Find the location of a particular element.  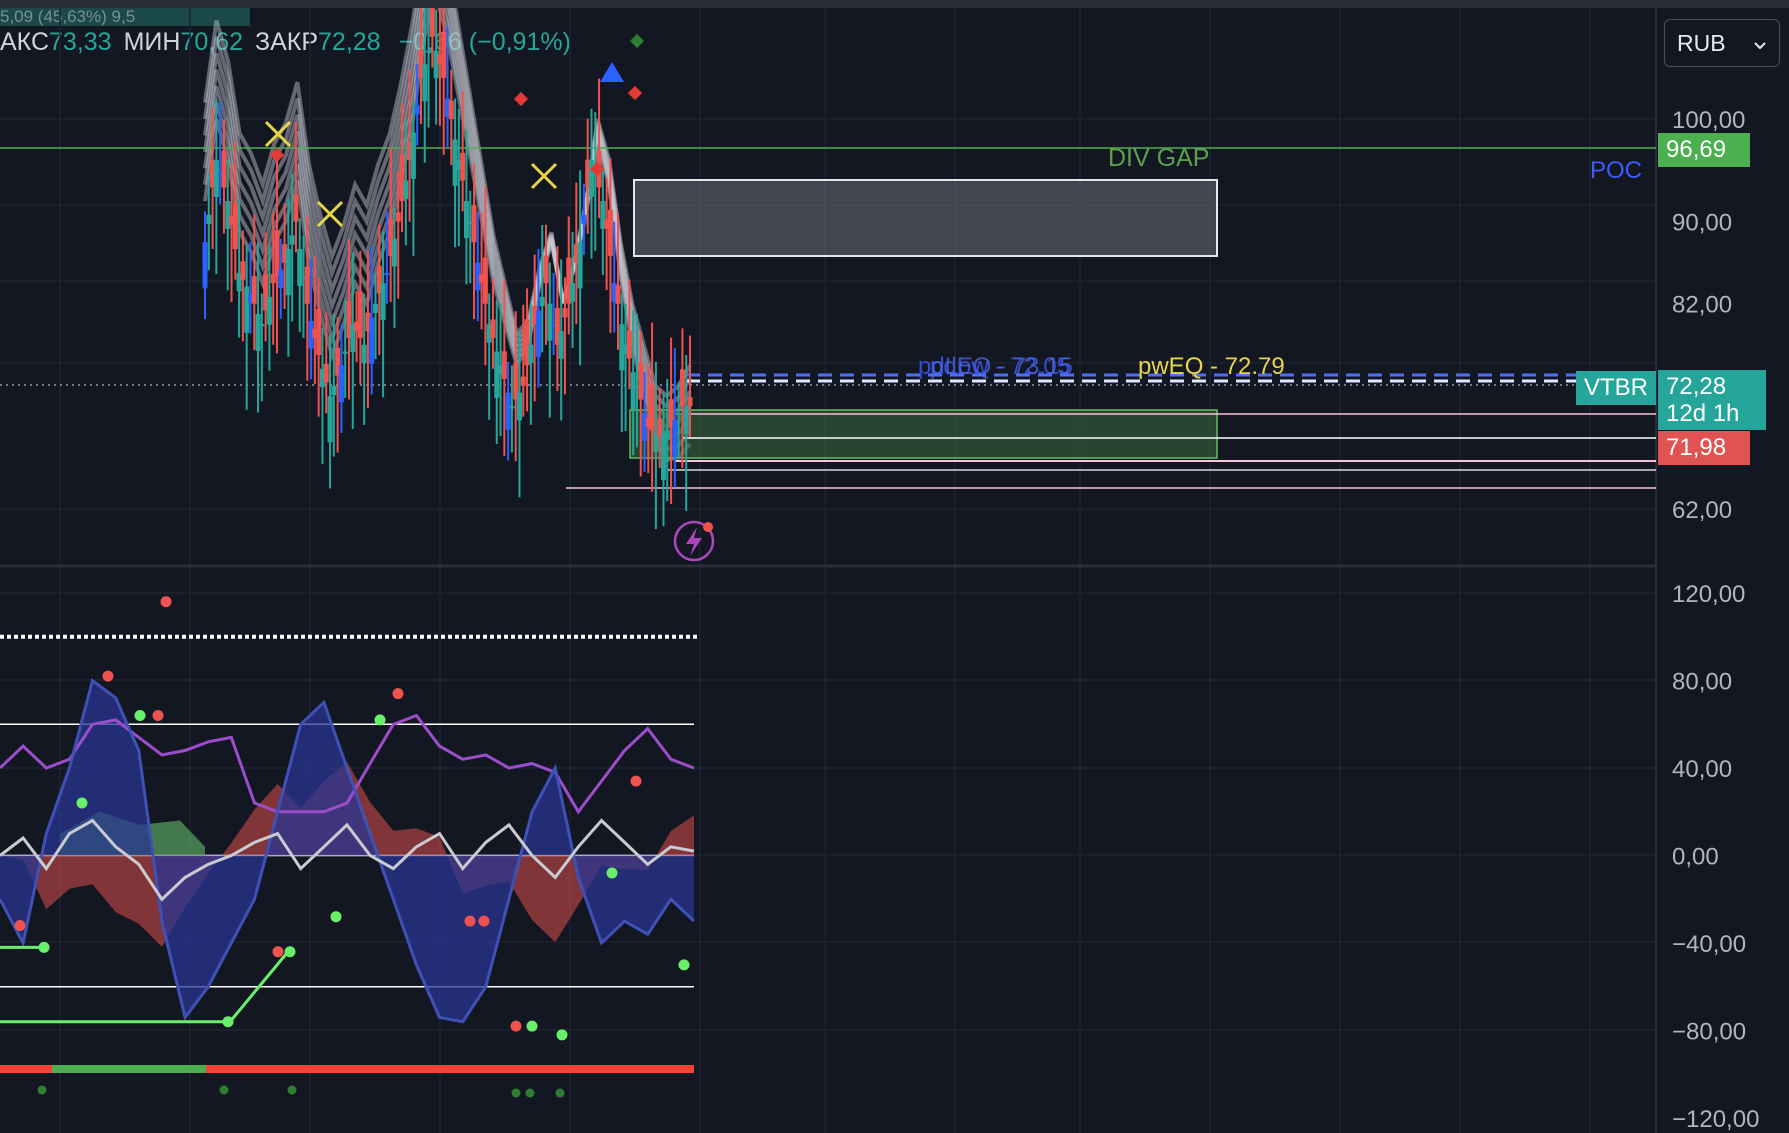

top-border is located at coordinates (894, 4).